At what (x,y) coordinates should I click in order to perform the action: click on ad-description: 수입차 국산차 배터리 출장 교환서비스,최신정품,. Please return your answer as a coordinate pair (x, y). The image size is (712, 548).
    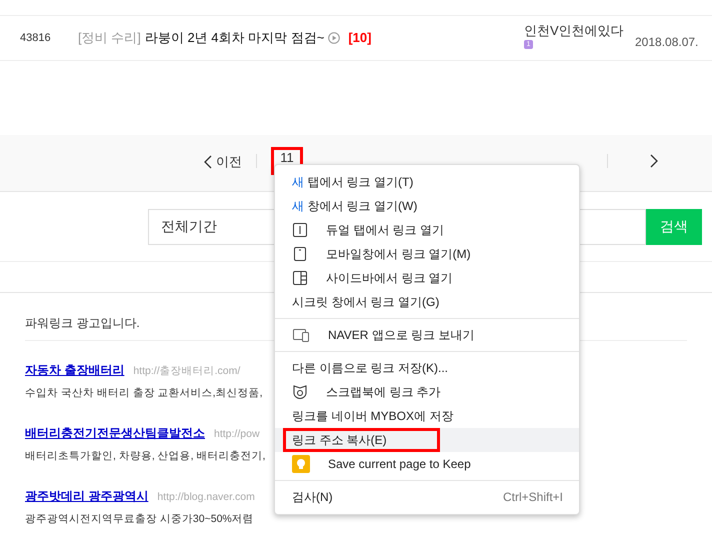
    Looking at the image, I should click on (144, 393).